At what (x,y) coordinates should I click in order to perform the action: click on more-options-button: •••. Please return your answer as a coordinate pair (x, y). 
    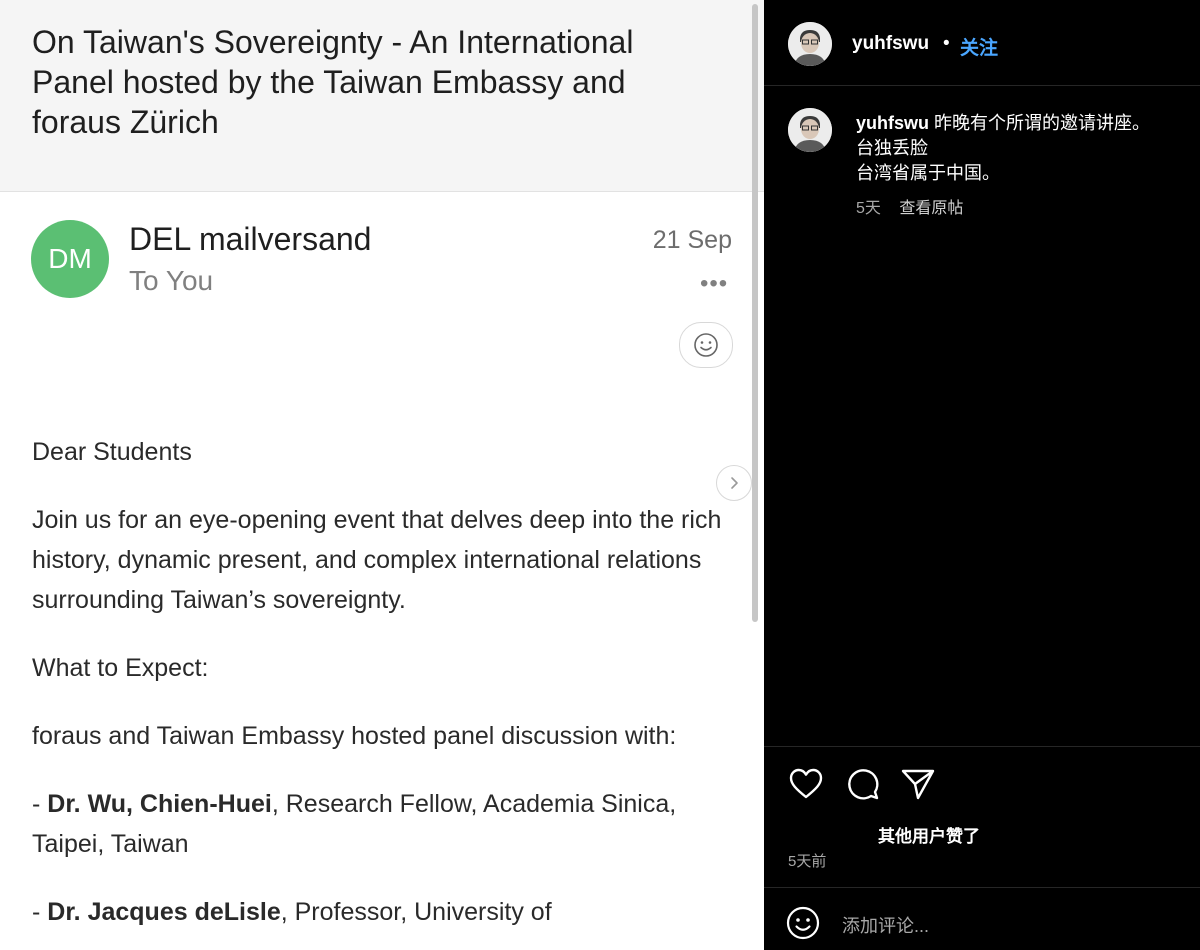
    Looking at the image, I should click on (714, 284).